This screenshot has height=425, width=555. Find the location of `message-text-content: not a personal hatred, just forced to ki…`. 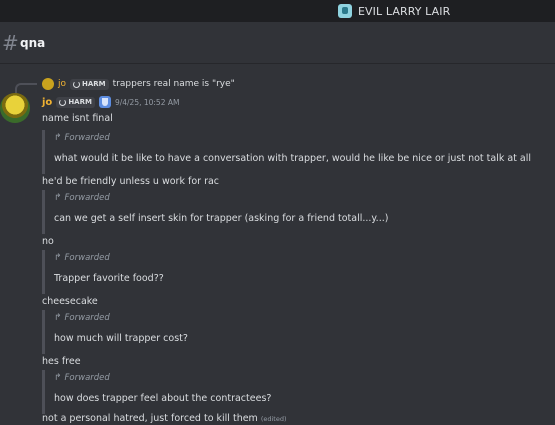

message-text-content: not a personal hatred, just forced to ki… is located at coordinates (150, 418).